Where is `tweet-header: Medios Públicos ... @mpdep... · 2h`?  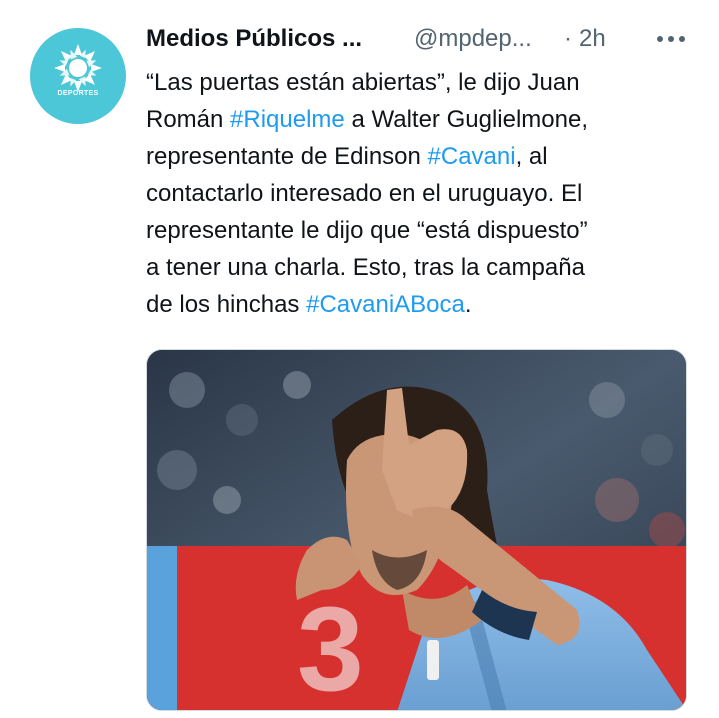 tweet-header: Medios Públicos ... @mpdep... · 2h is located at coordinates (421, 40).